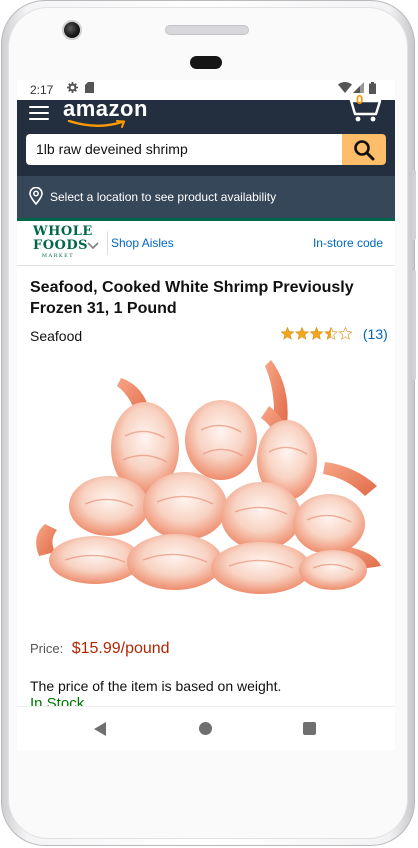 The width and height of the screenshot is (418, 848). Describe the element at coordinates (207, 30) in the screenshot. I see `earpiece-speaker` at that location.